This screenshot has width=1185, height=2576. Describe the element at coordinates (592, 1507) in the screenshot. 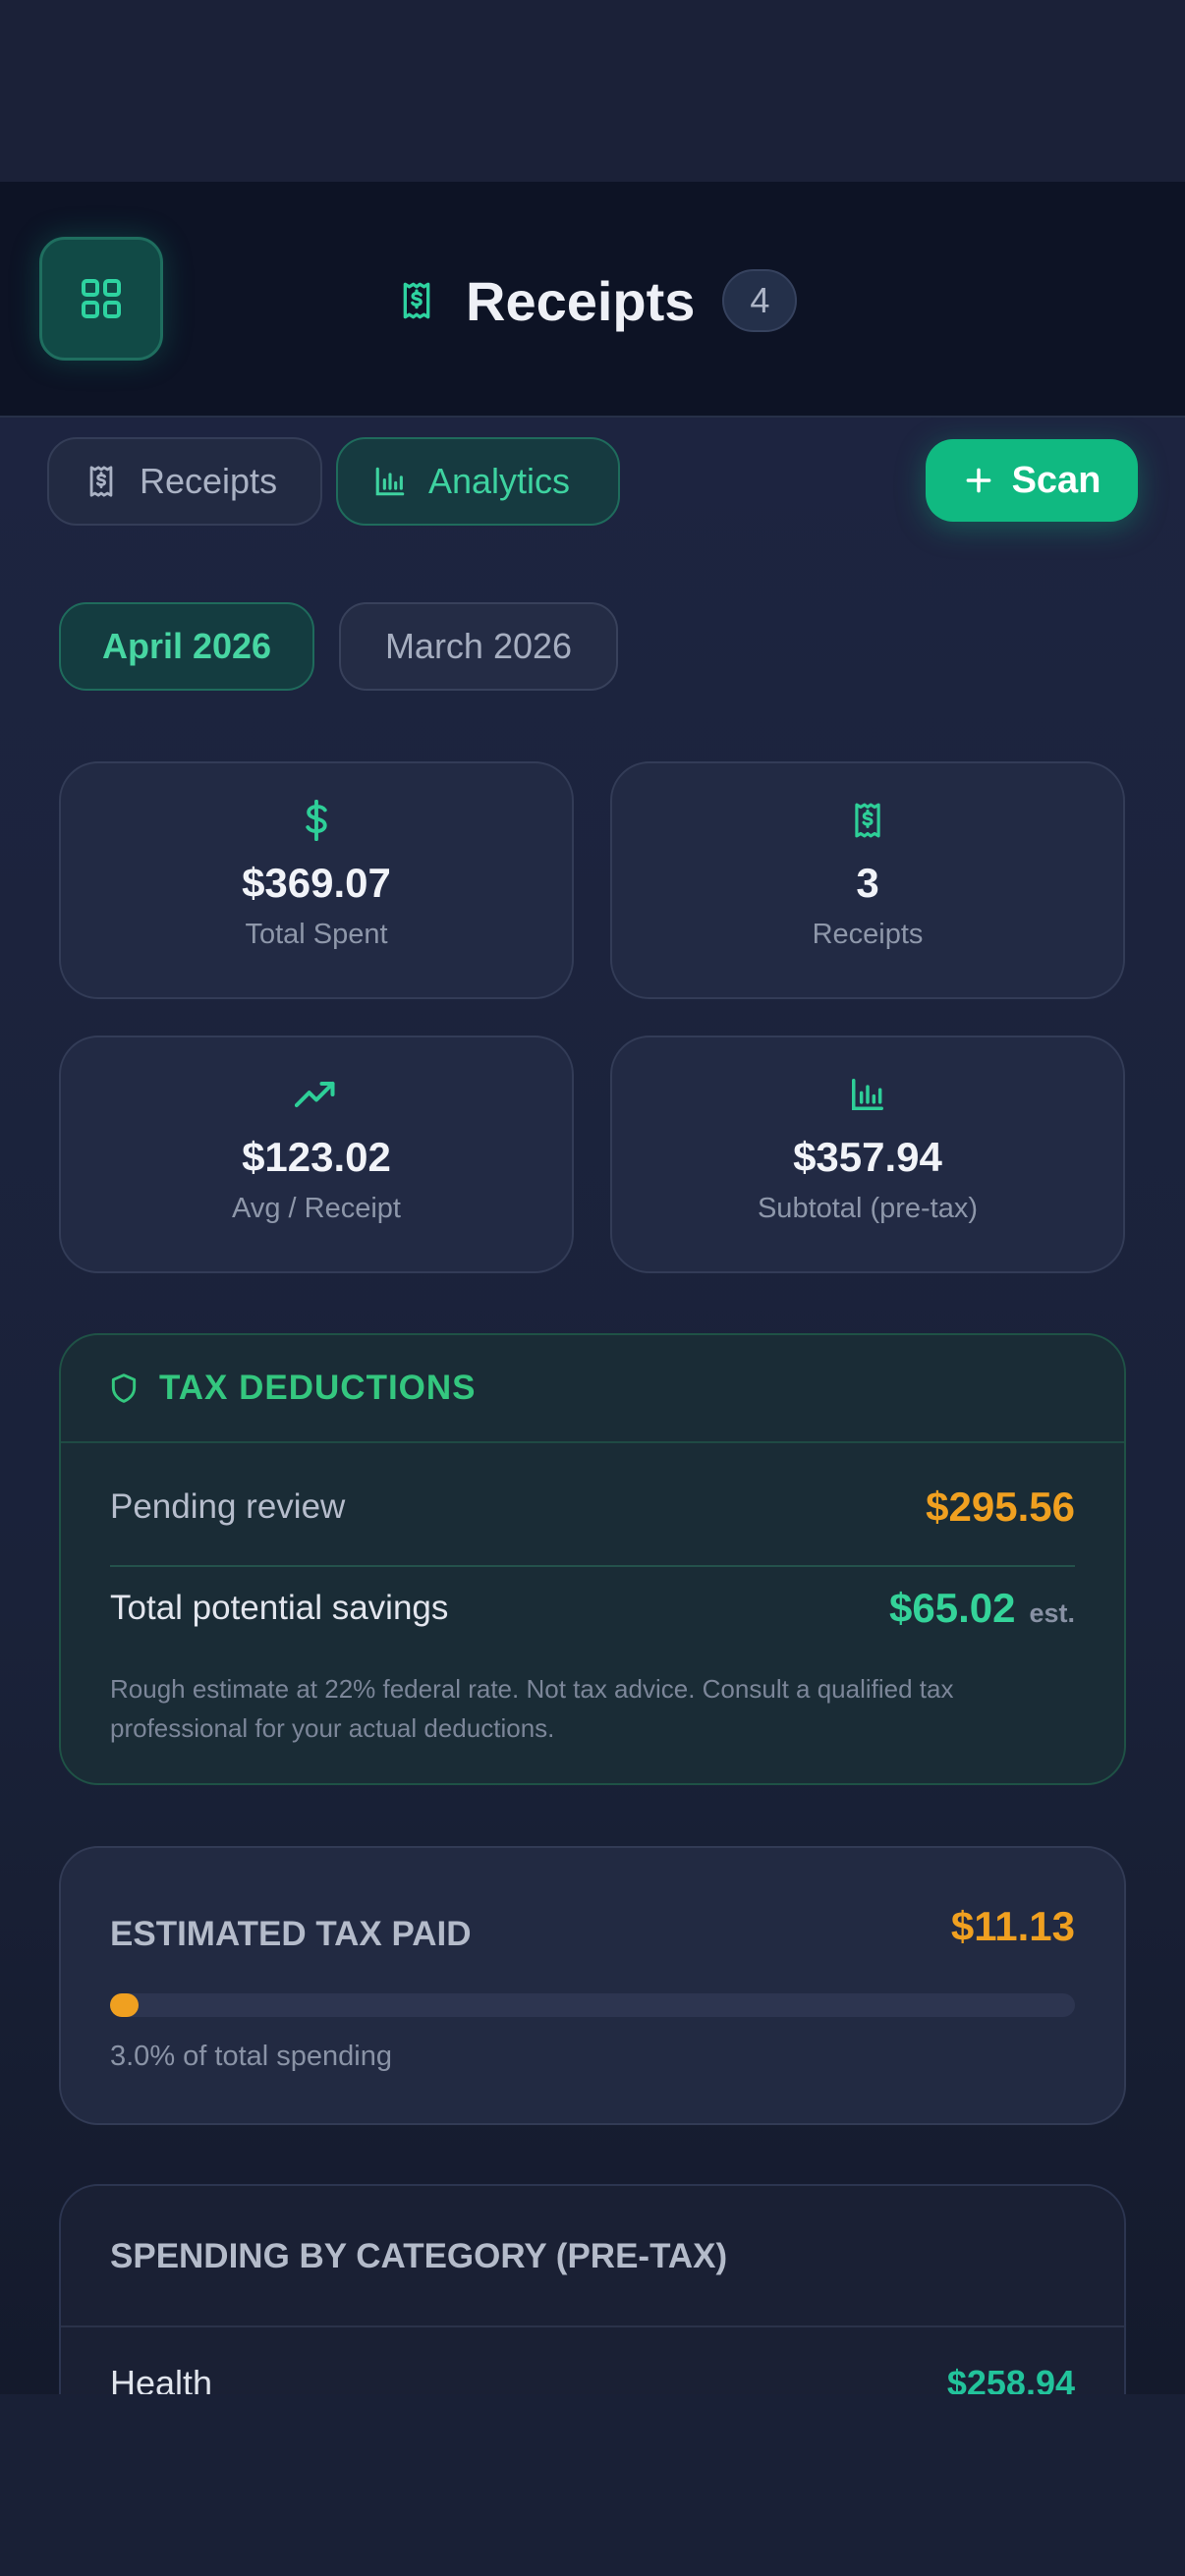

I see `pending-review-row: Pending review $295.56` at that location.